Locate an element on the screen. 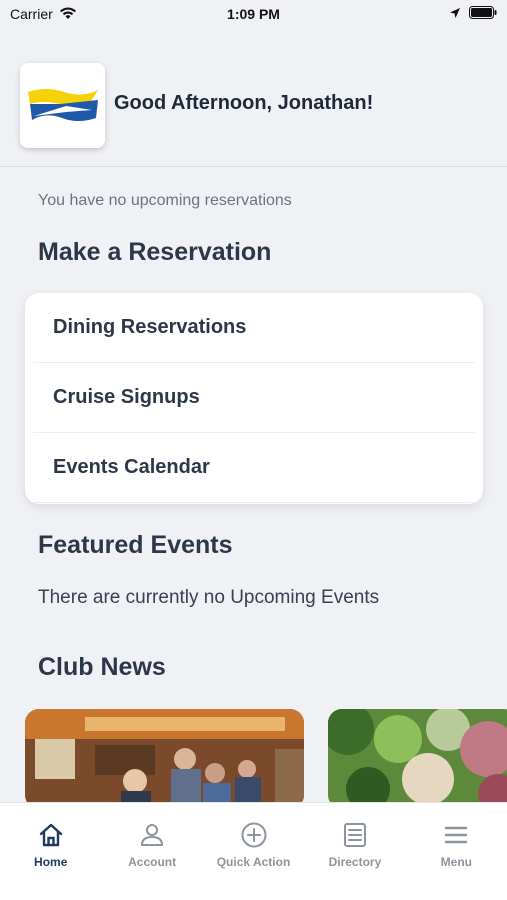  battery-icon is located at coordinates (483, 14).